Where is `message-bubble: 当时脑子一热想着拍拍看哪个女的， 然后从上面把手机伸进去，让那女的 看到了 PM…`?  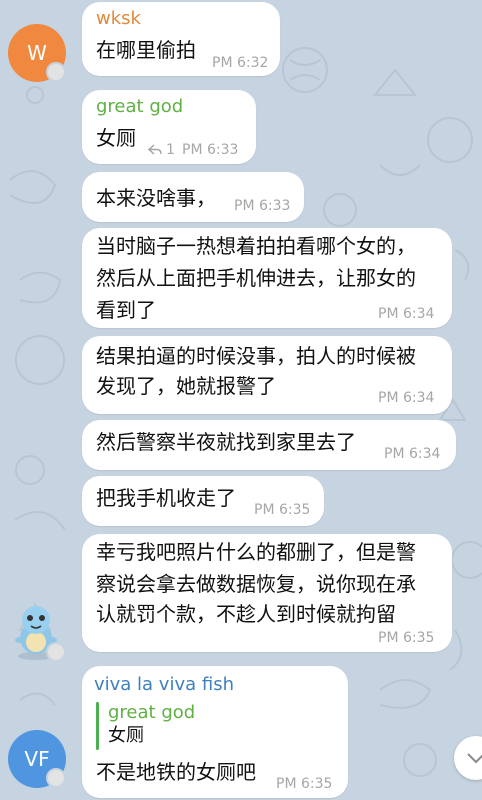 message-bubble: 当时脑子一热想着拍拍看哪个女的， 然后从上面把手机伸进去，让那女的 看到了 PM… is located at coordinates (267, 278).